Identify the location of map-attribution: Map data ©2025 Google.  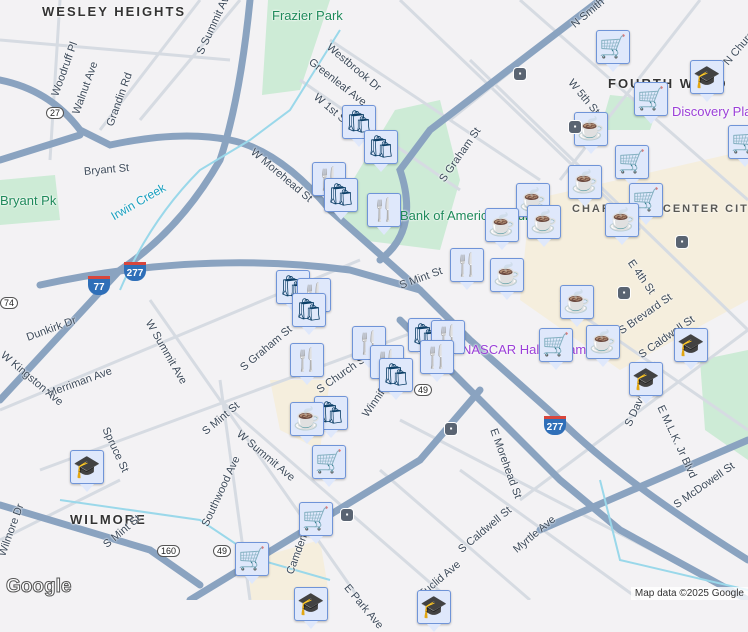
(689, 593).